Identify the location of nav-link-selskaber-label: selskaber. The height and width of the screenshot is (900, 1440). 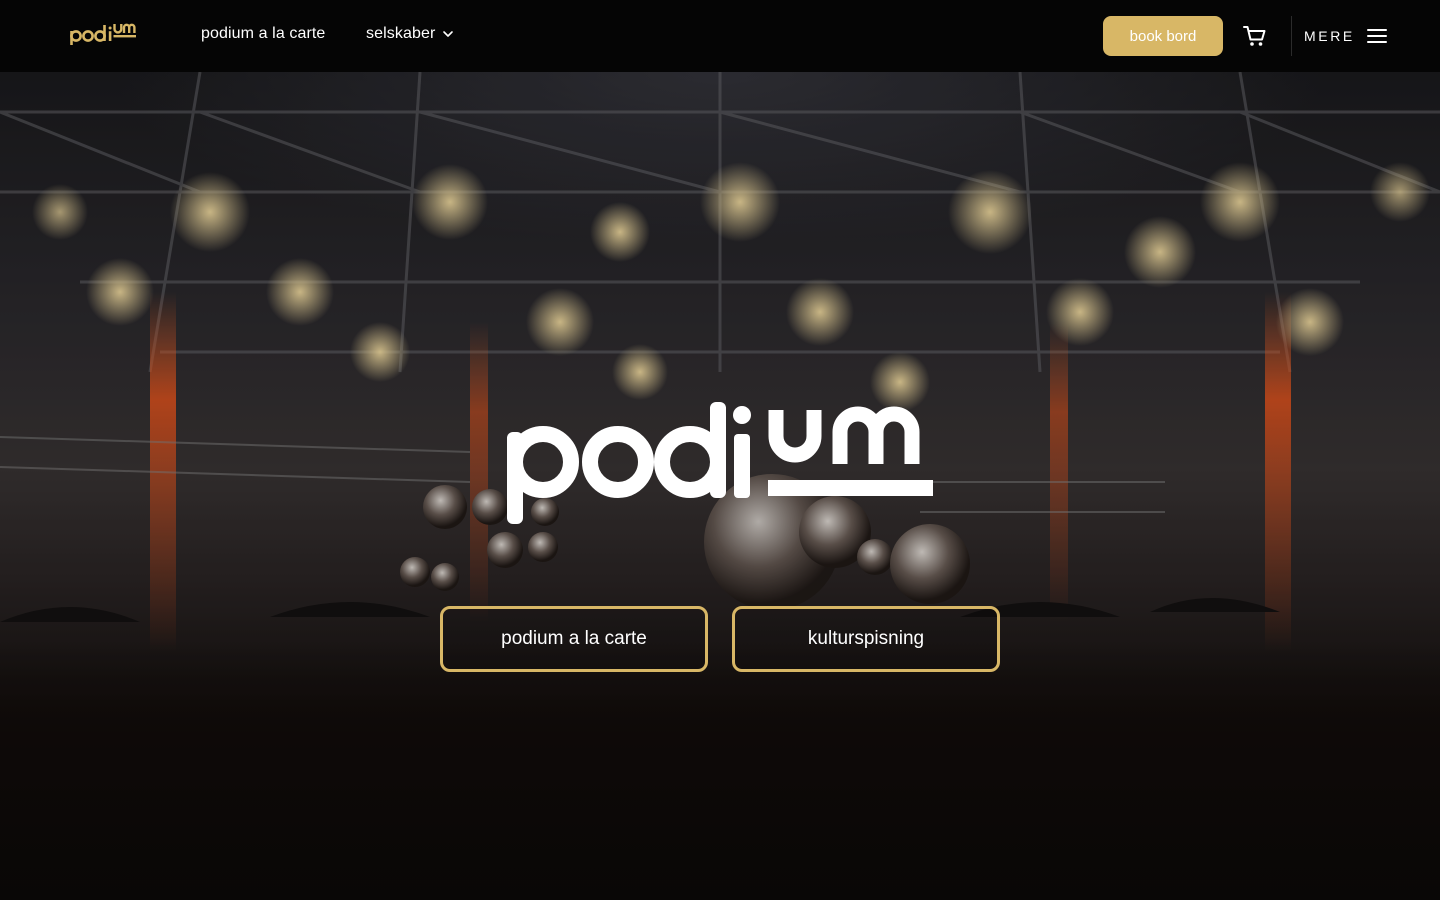
(401, 33).